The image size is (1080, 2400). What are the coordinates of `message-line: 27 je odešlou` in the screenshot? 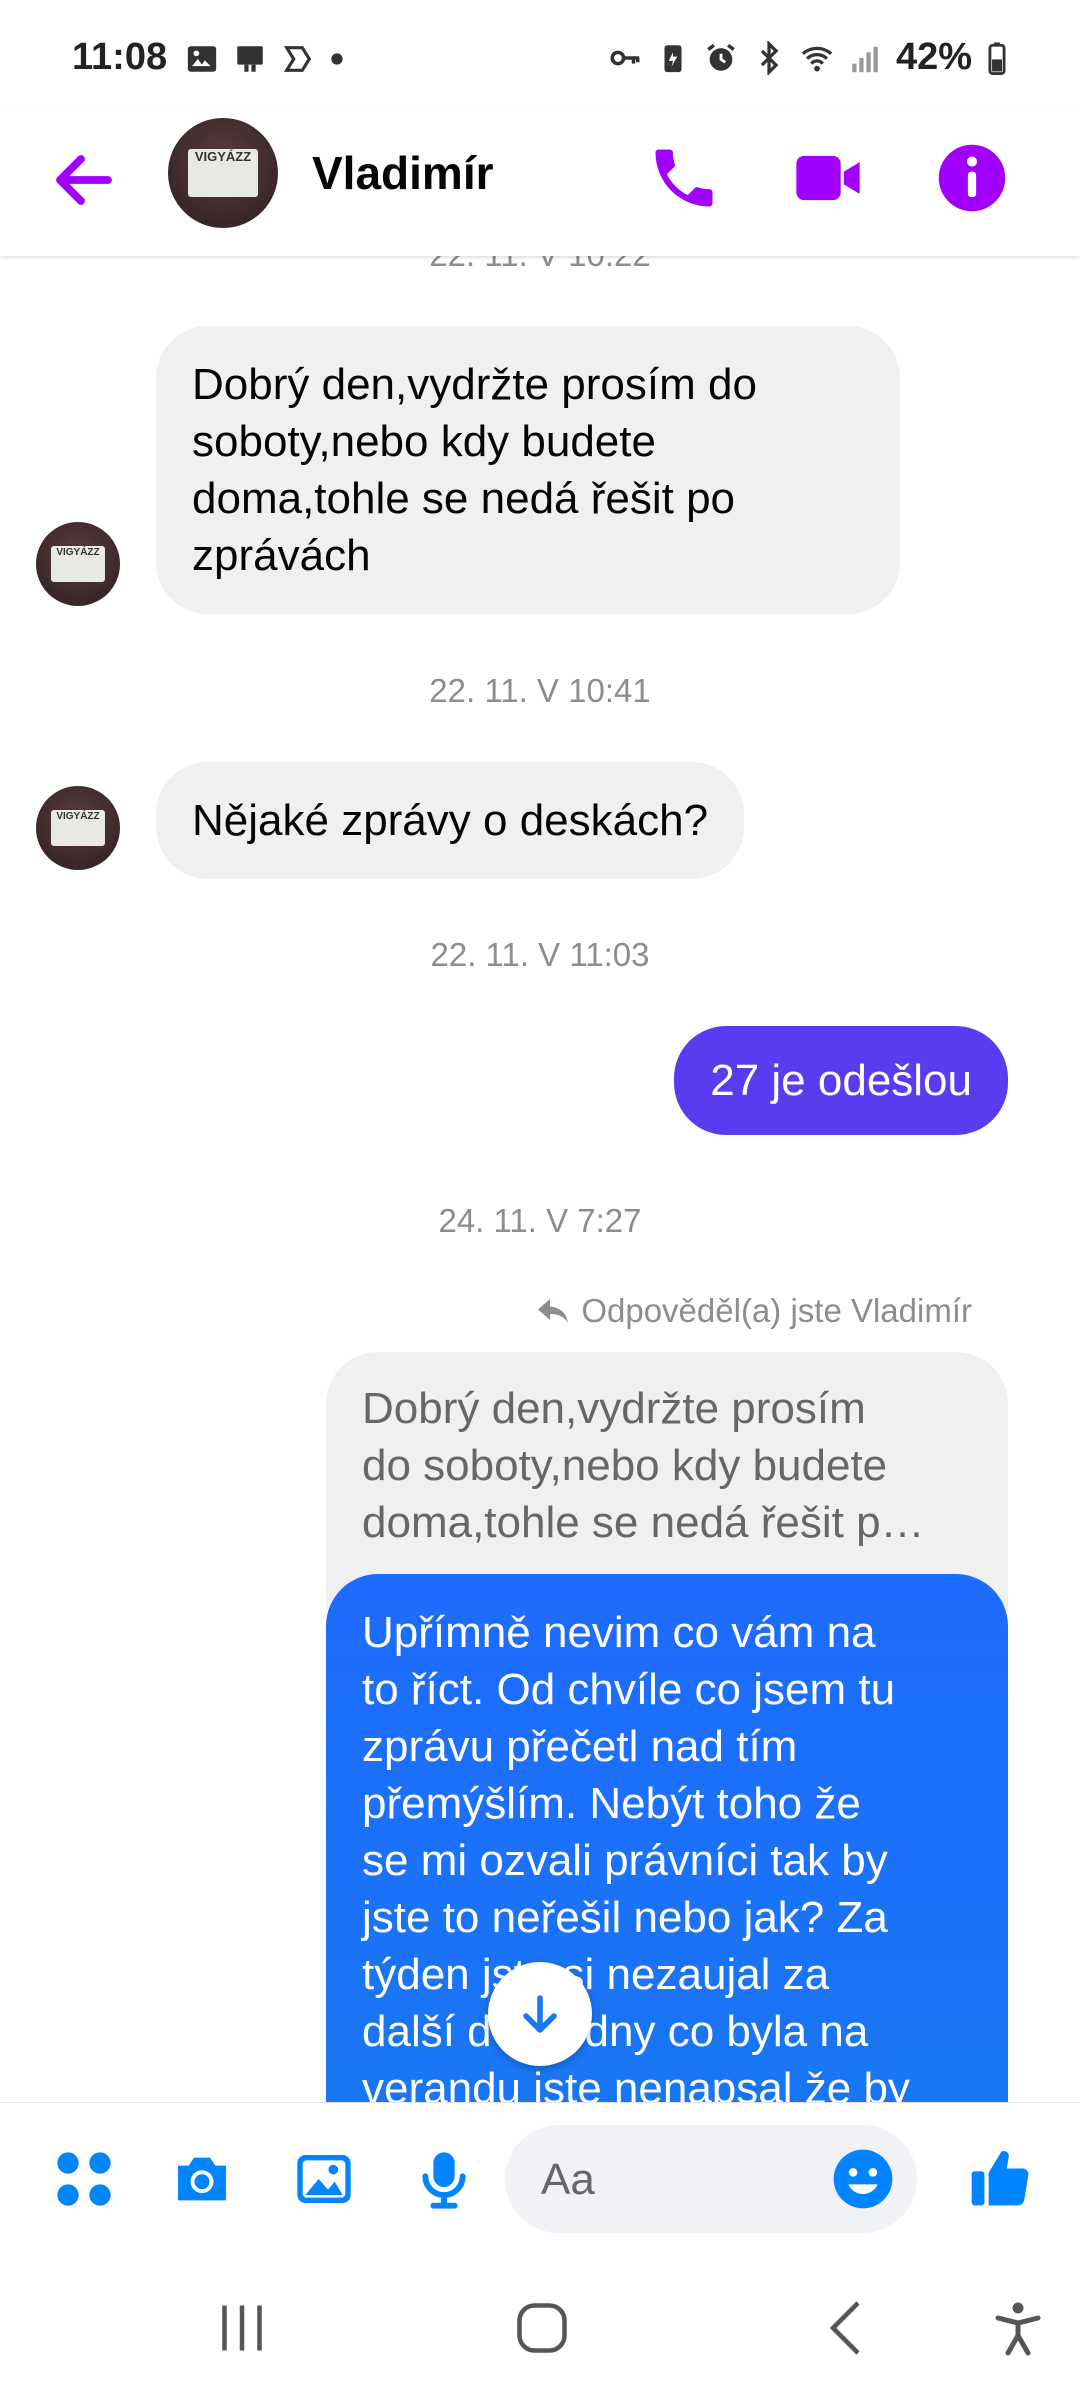 It's located at (841, 1080).